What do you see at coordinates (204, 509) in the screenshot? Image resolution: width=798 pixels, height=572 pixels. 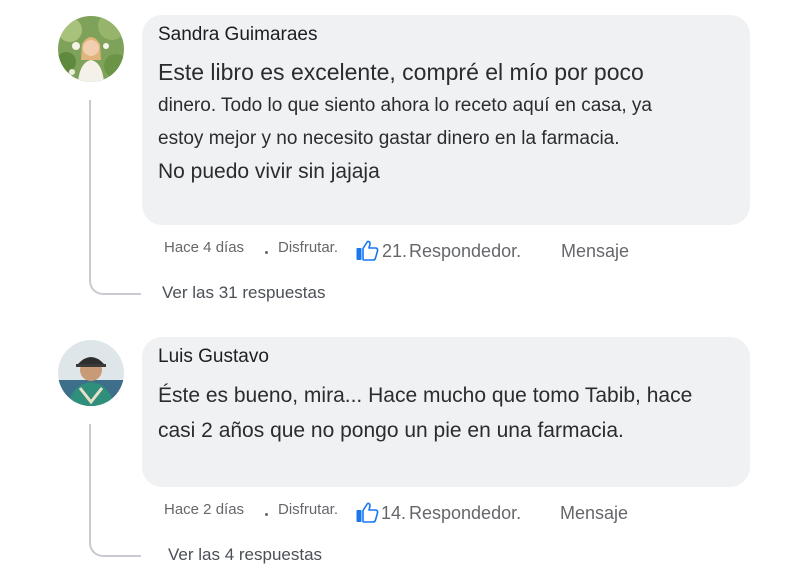 I see `comment-time: Hace 2 días` at bounding box center [204, 509].